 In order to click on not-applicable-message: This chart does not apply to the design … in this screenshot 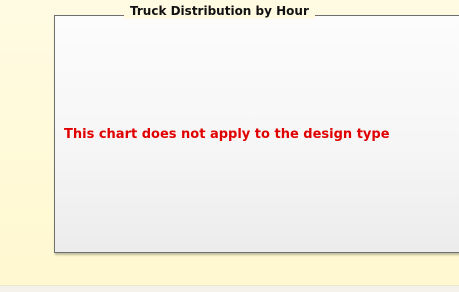, I will do `click(227, 134)`.